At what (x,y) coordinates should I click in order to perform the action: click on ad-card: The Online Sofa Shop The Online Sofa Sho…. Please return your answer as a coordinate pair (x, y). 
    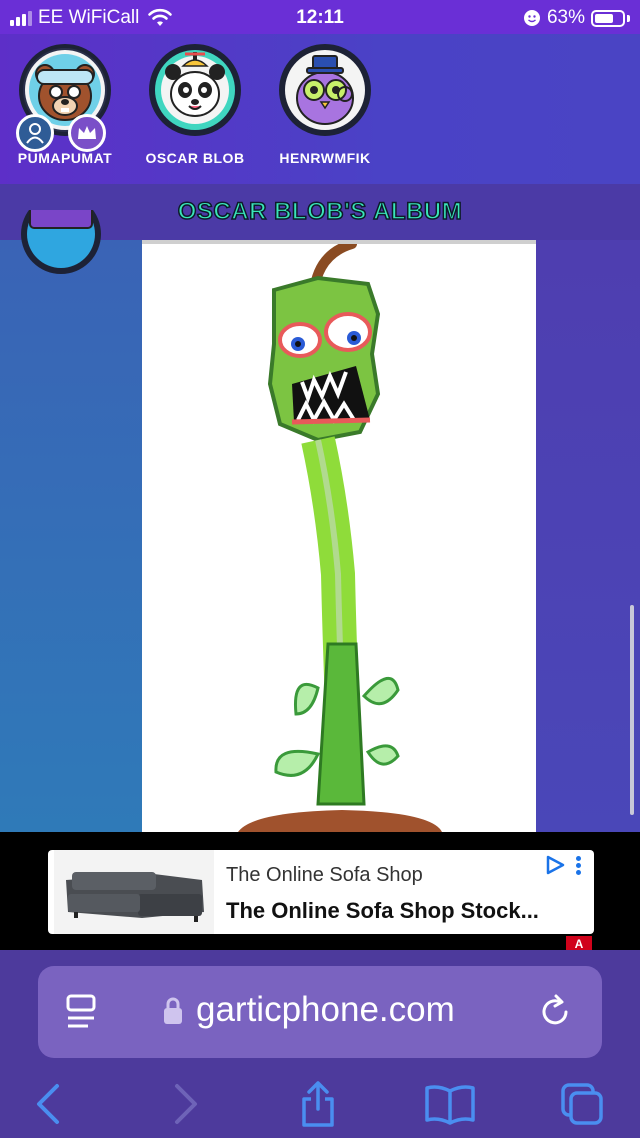
    Looking at the image, I should click on (321, 892).